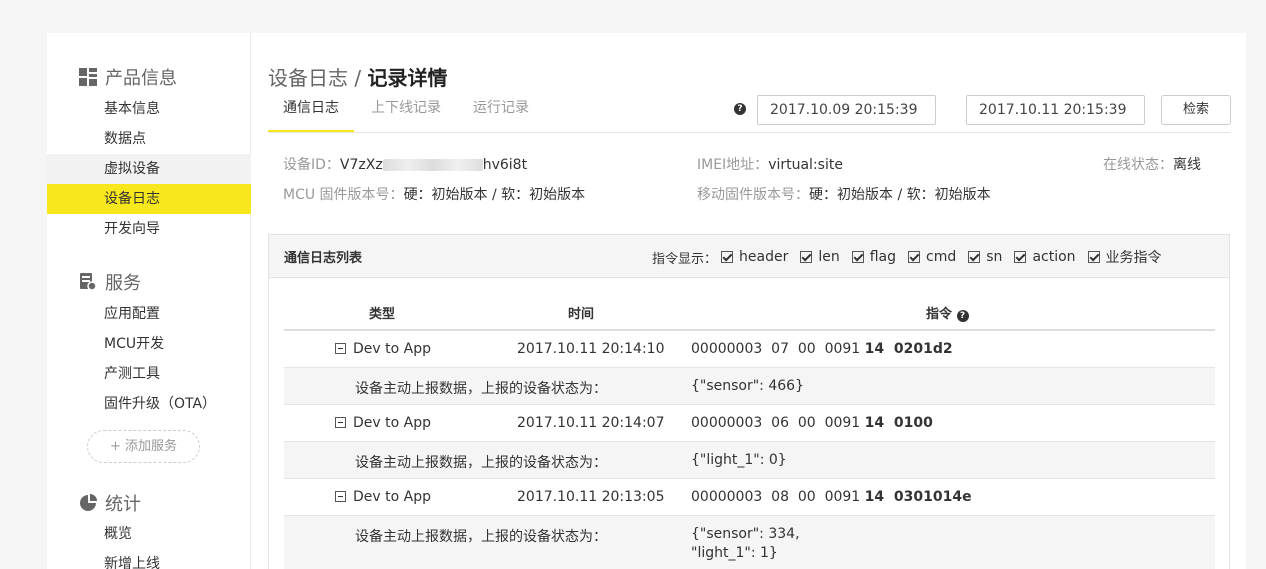  Describe the element at coordinates (745, 534) in the screenshot. I see `payload-line: {"sensor": 334,` at that location.